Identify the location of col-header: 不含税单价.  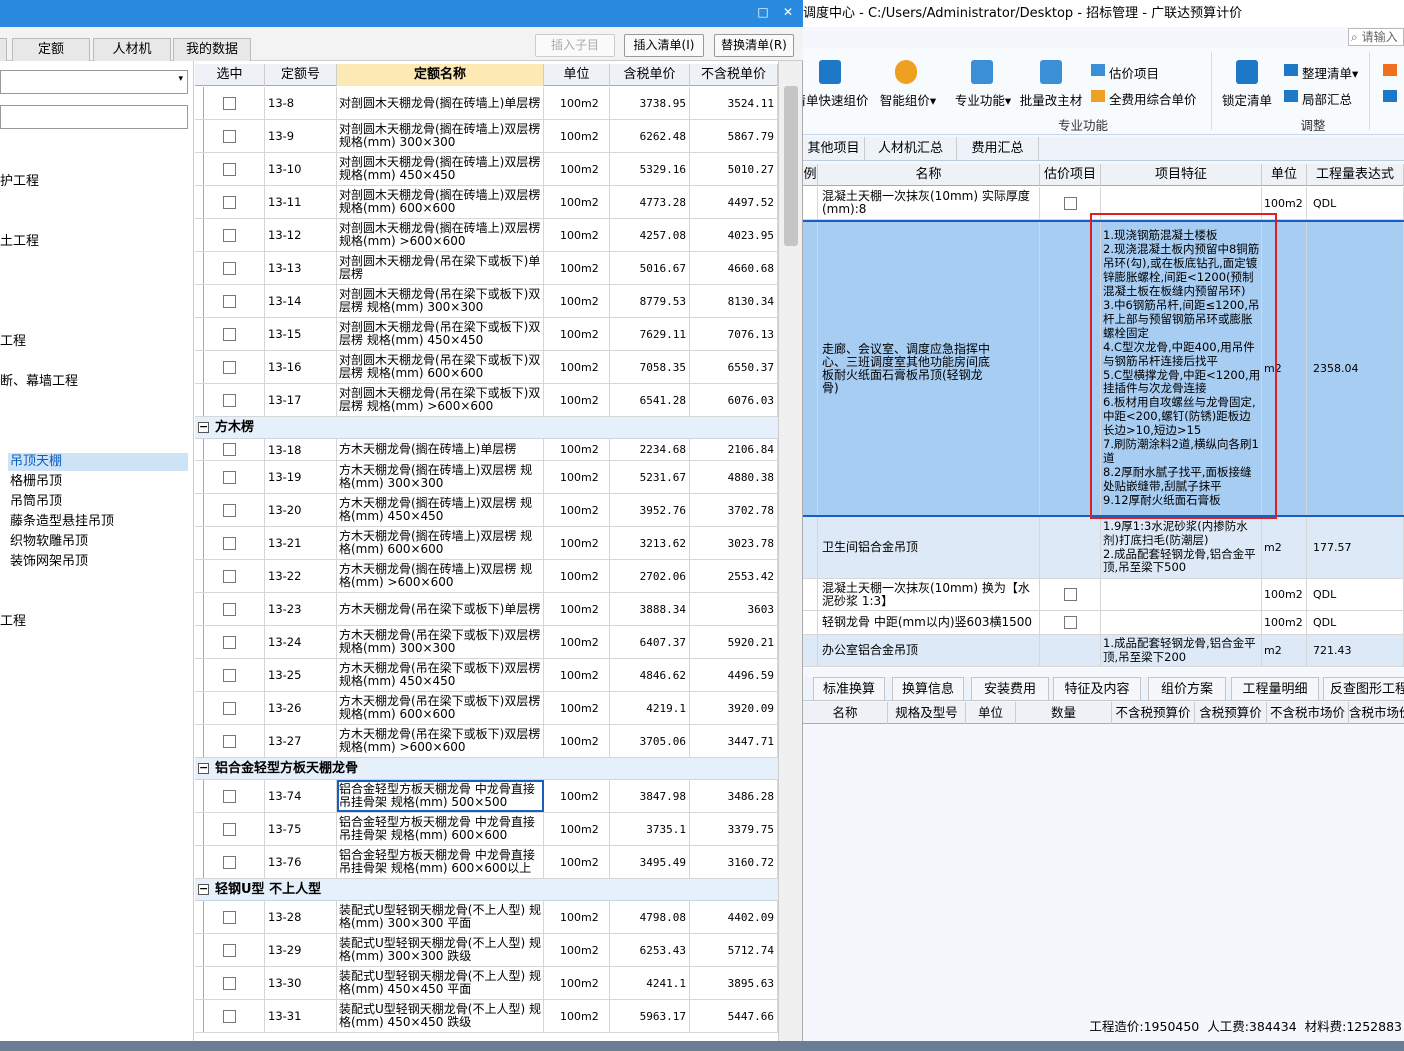
(734, 75).